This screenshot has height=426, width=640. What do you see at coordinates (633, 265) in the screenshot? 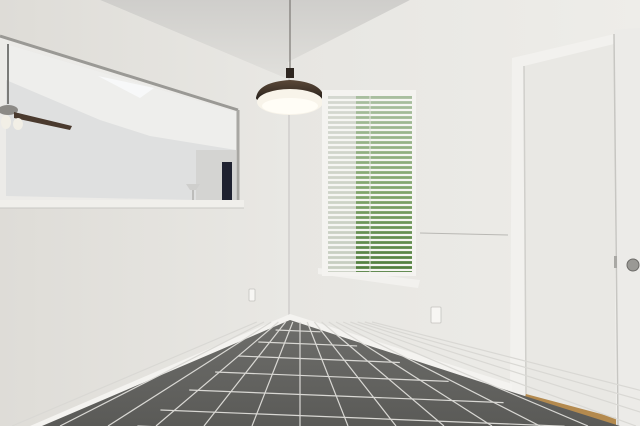
I see `door-knob-icon` at bounding box center [633, 265].